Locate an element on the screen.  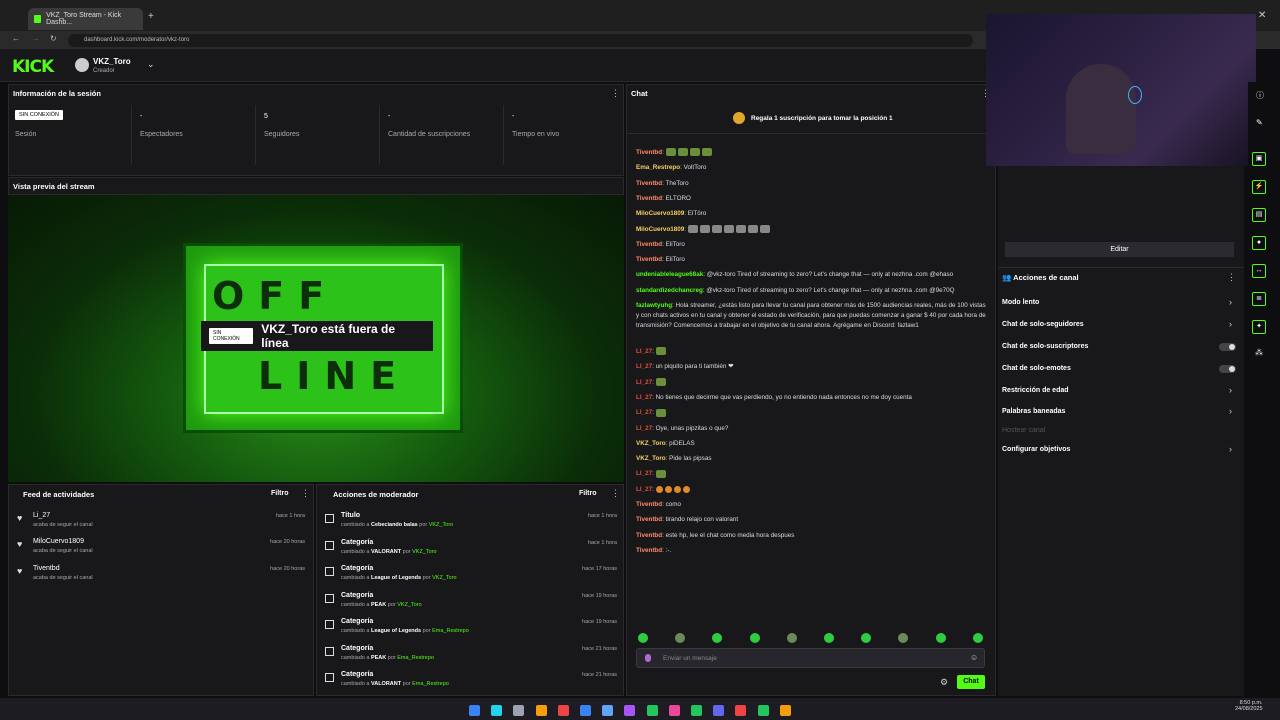
close-window-icon: ✕ is located at coordinates (1262, 15).